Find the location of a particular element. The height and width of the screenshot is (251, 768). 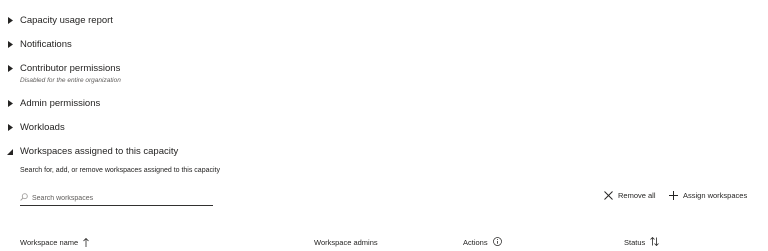

search-icon is located at coordinates (24, 197).